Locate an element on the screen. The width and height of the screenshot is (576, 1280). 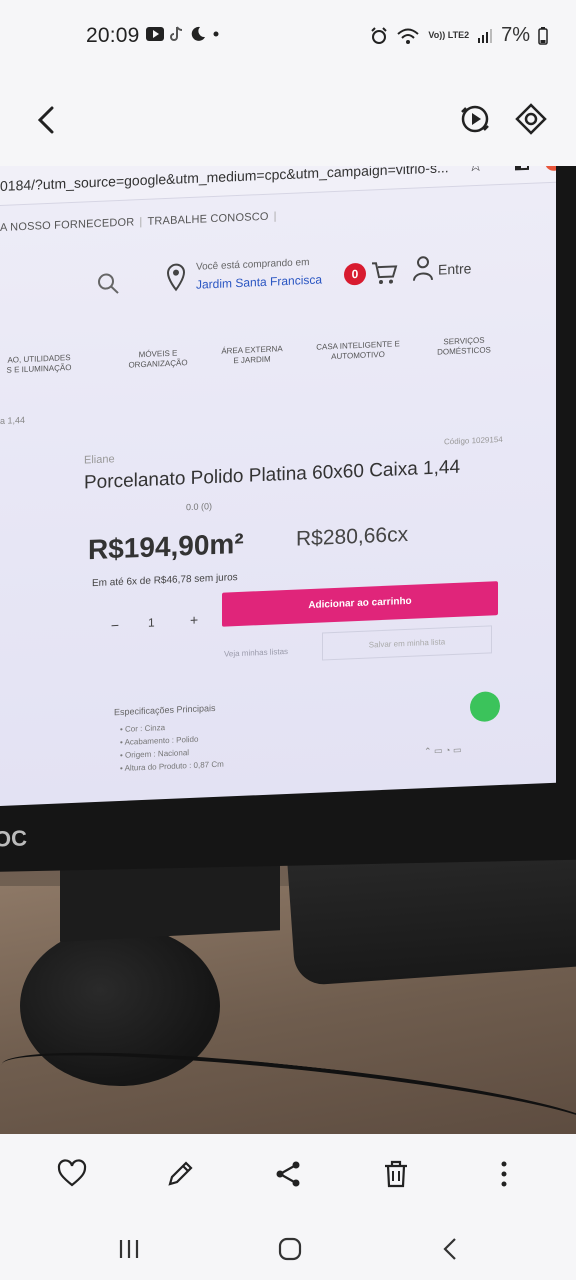
battery-percent: 7% is located at coordinates (515, 35).